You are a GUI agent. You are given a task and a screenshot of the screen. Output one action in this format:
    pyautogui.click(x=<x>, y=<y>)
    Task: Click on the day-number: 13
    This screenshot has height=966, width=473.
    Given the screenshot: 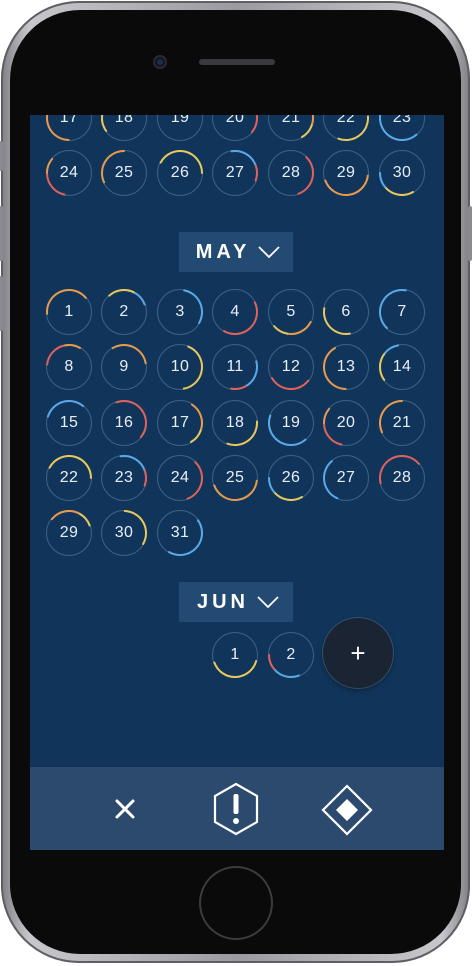 What is the action you would take?
    pyautogui.click(x=346, y=366)
    